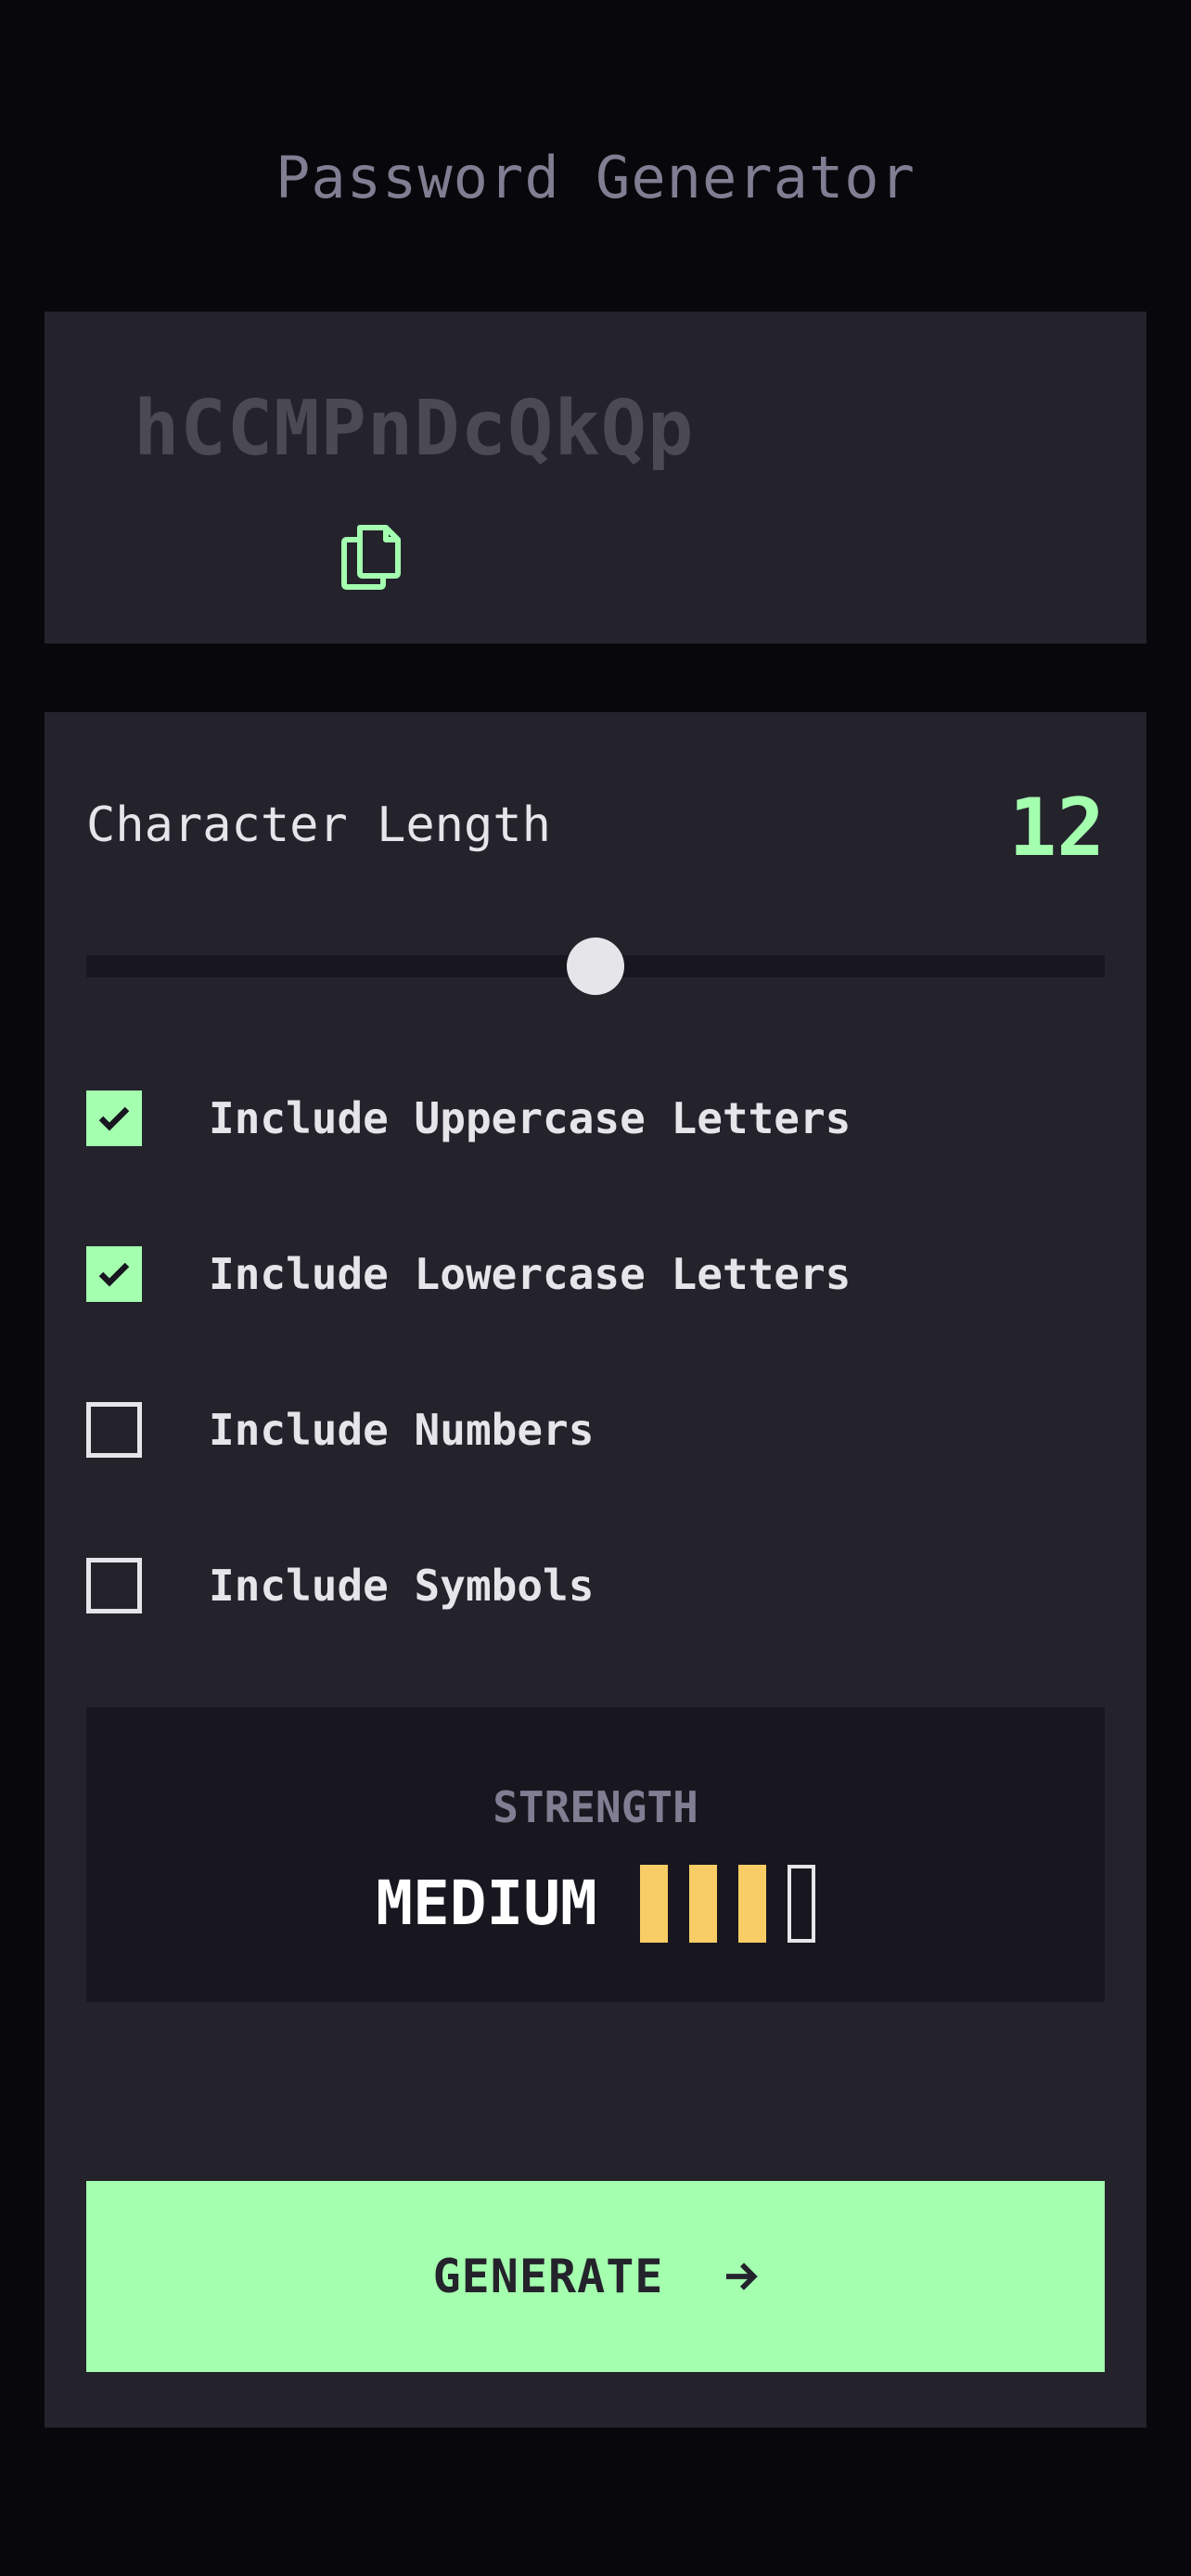 This screenshot has width=1191, height=2576. I want to click on length-slider-thumb, so click(595, 966).